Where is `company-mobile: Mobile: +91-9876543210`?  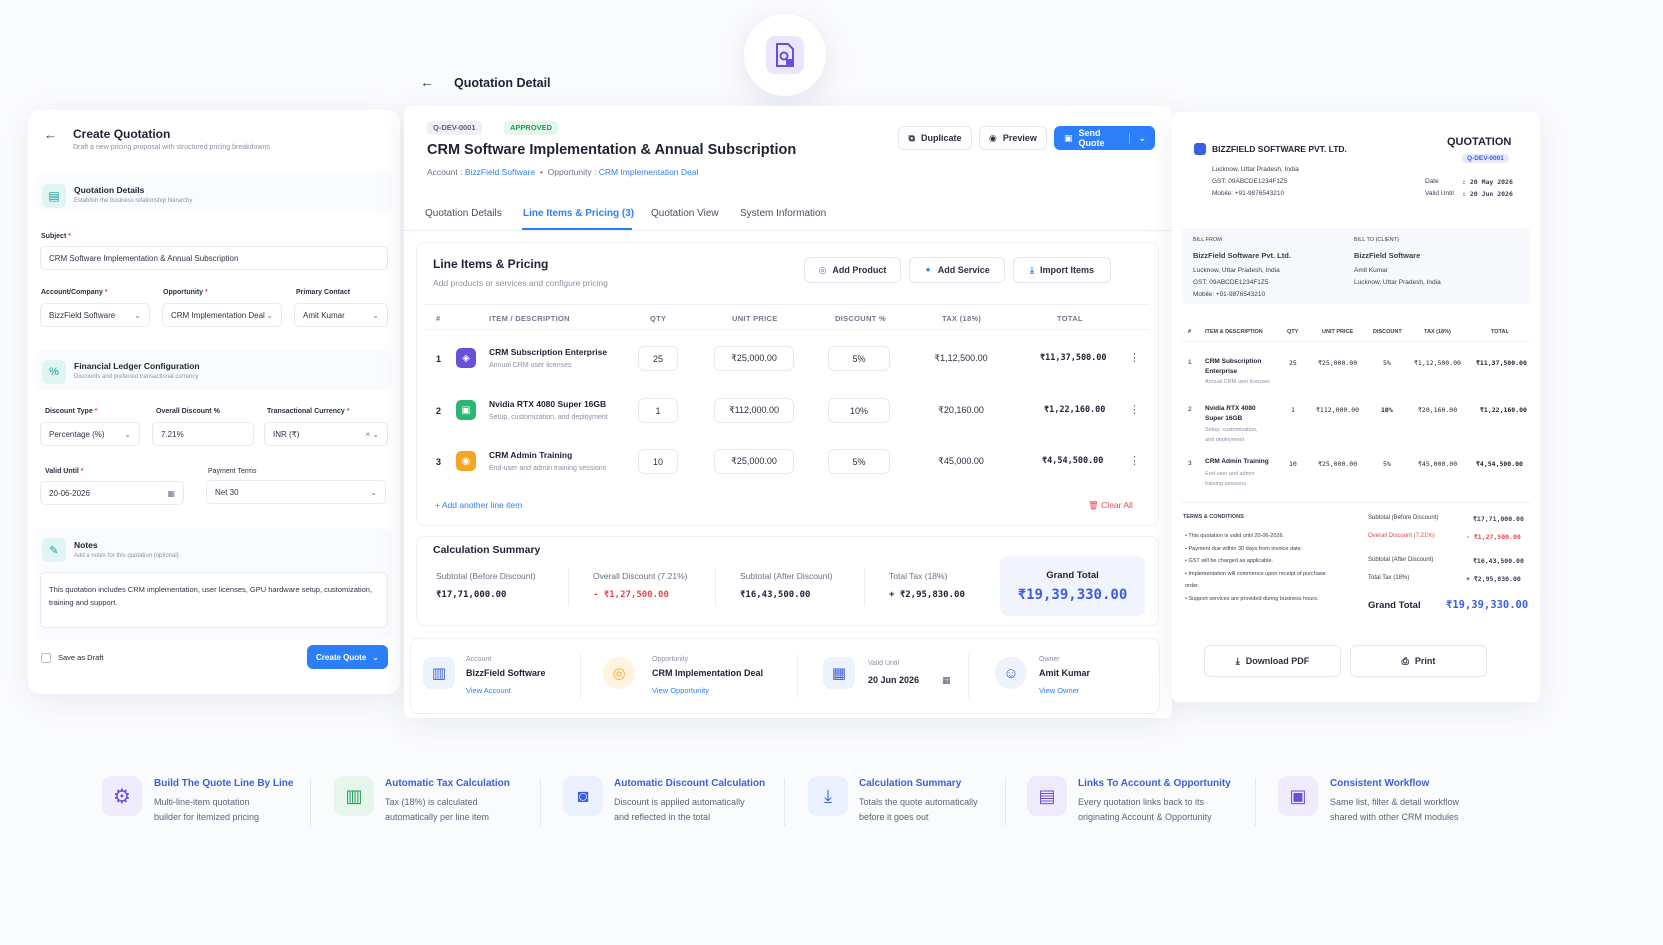
company-mobile: Mobile: +91-9876543210 is located at coordinates (1248, 193).